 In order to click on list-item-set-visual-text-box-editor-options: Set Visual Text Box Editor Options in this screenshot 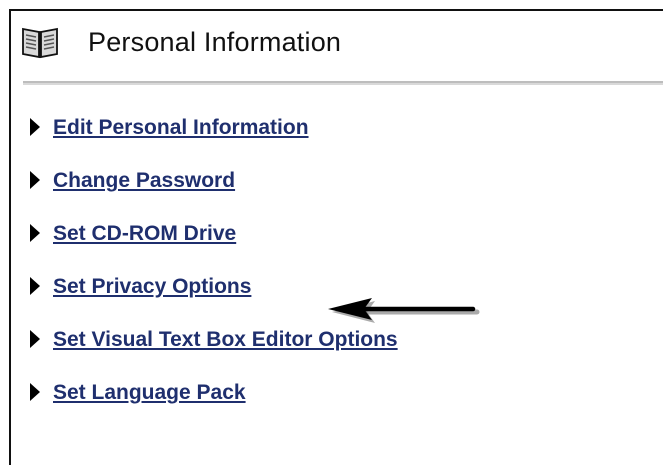, I will do `click(214, 354)`.